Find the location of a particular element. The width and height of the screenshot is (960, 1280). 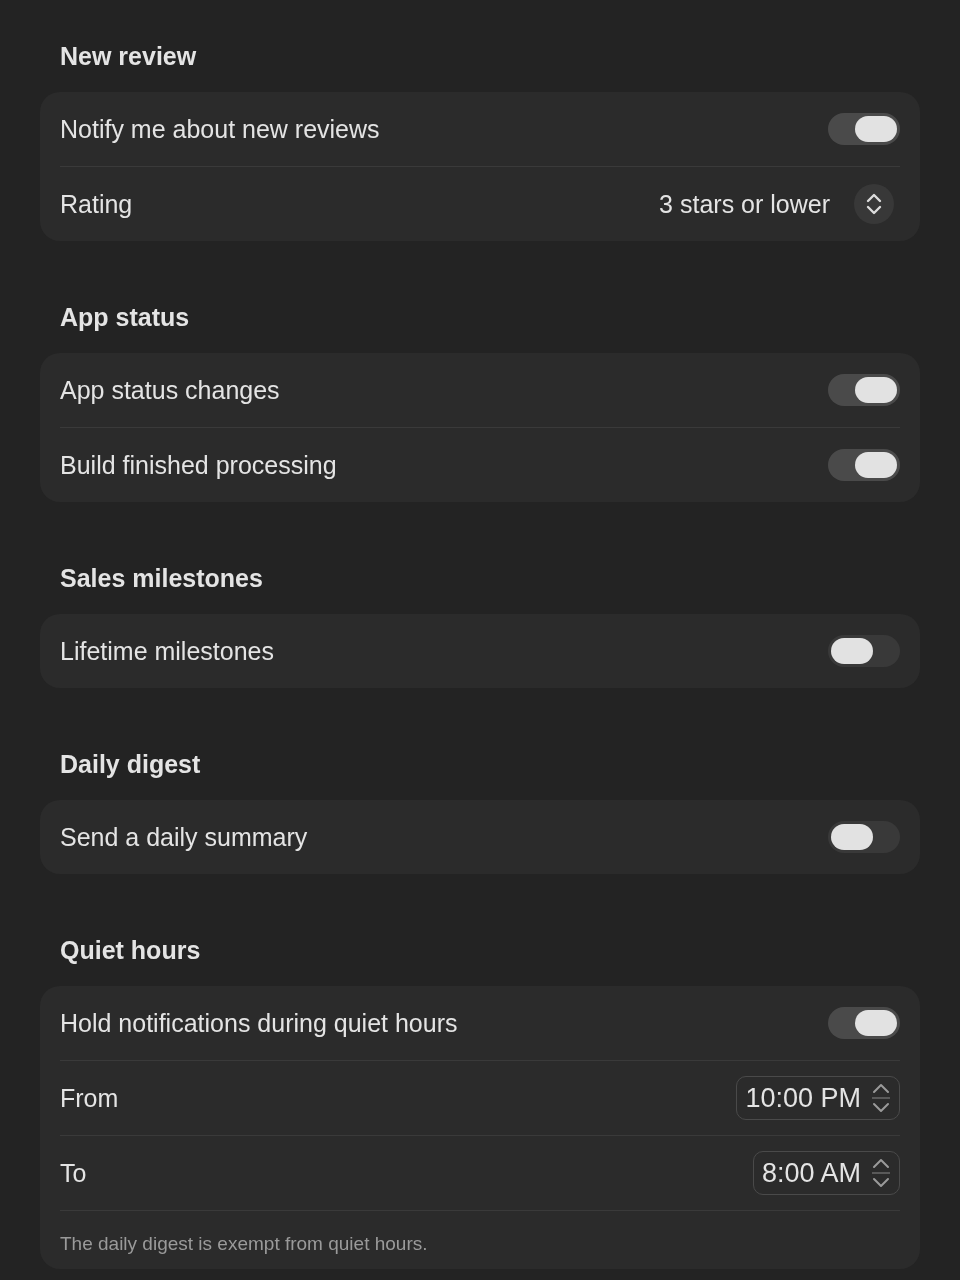

time-field: 8:00 AM is located at coordinates (826, 1173).